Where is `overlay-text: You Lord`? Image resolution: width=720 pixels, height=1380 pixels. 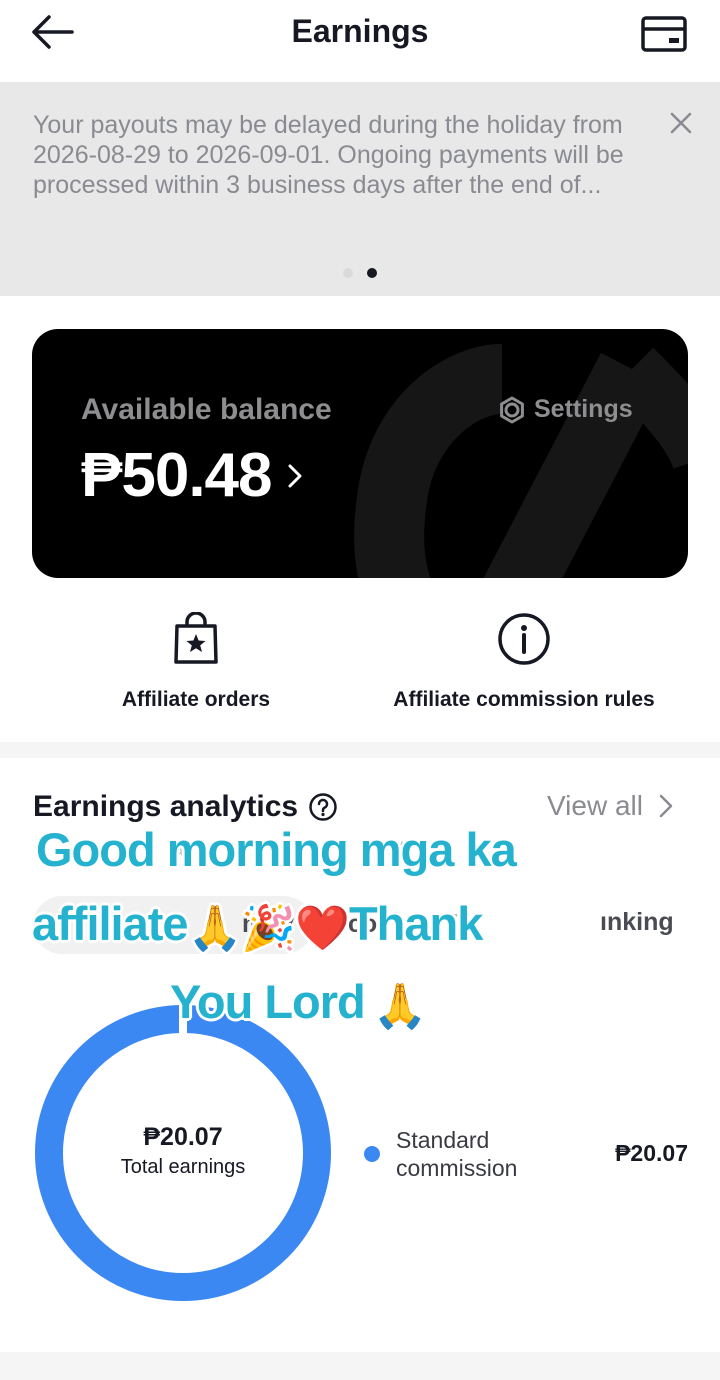 overlay-text: You Lord is located at coordinates (268, 1001).